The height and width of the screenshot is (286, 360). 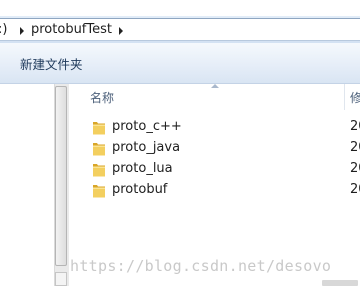 What do you see at coordinates (225, 148) in the screenshot?
I see `list-item: proto_java 20` at bounding box center [225, 148].